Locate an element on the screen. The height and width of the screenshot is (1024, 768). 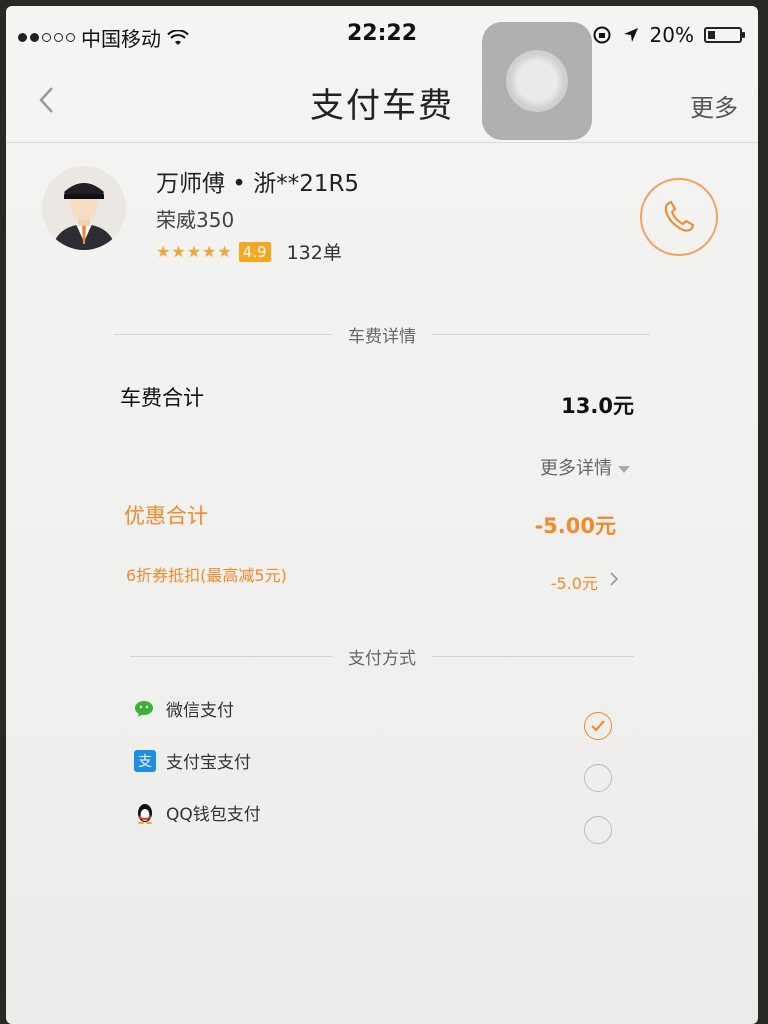
page-title: 支付车费 is located at coordinates (382, 106).